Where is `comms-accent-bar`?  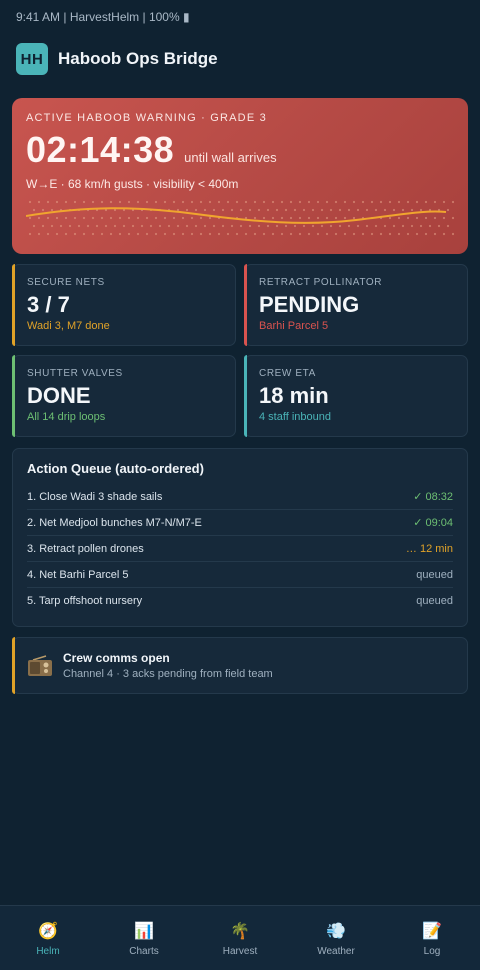
comms-accent-bar is located at coordinates (13, 665).